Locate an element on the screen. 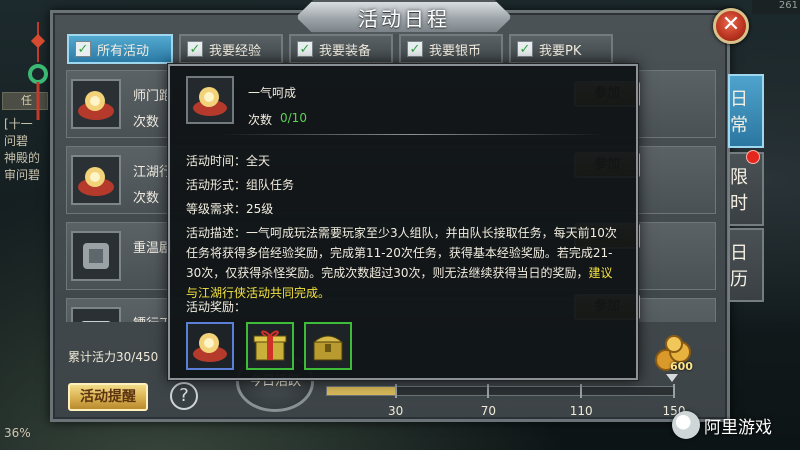 The image size is (800, 450). side-tab-calendar: 日历 is located at coordinates (746, 265).